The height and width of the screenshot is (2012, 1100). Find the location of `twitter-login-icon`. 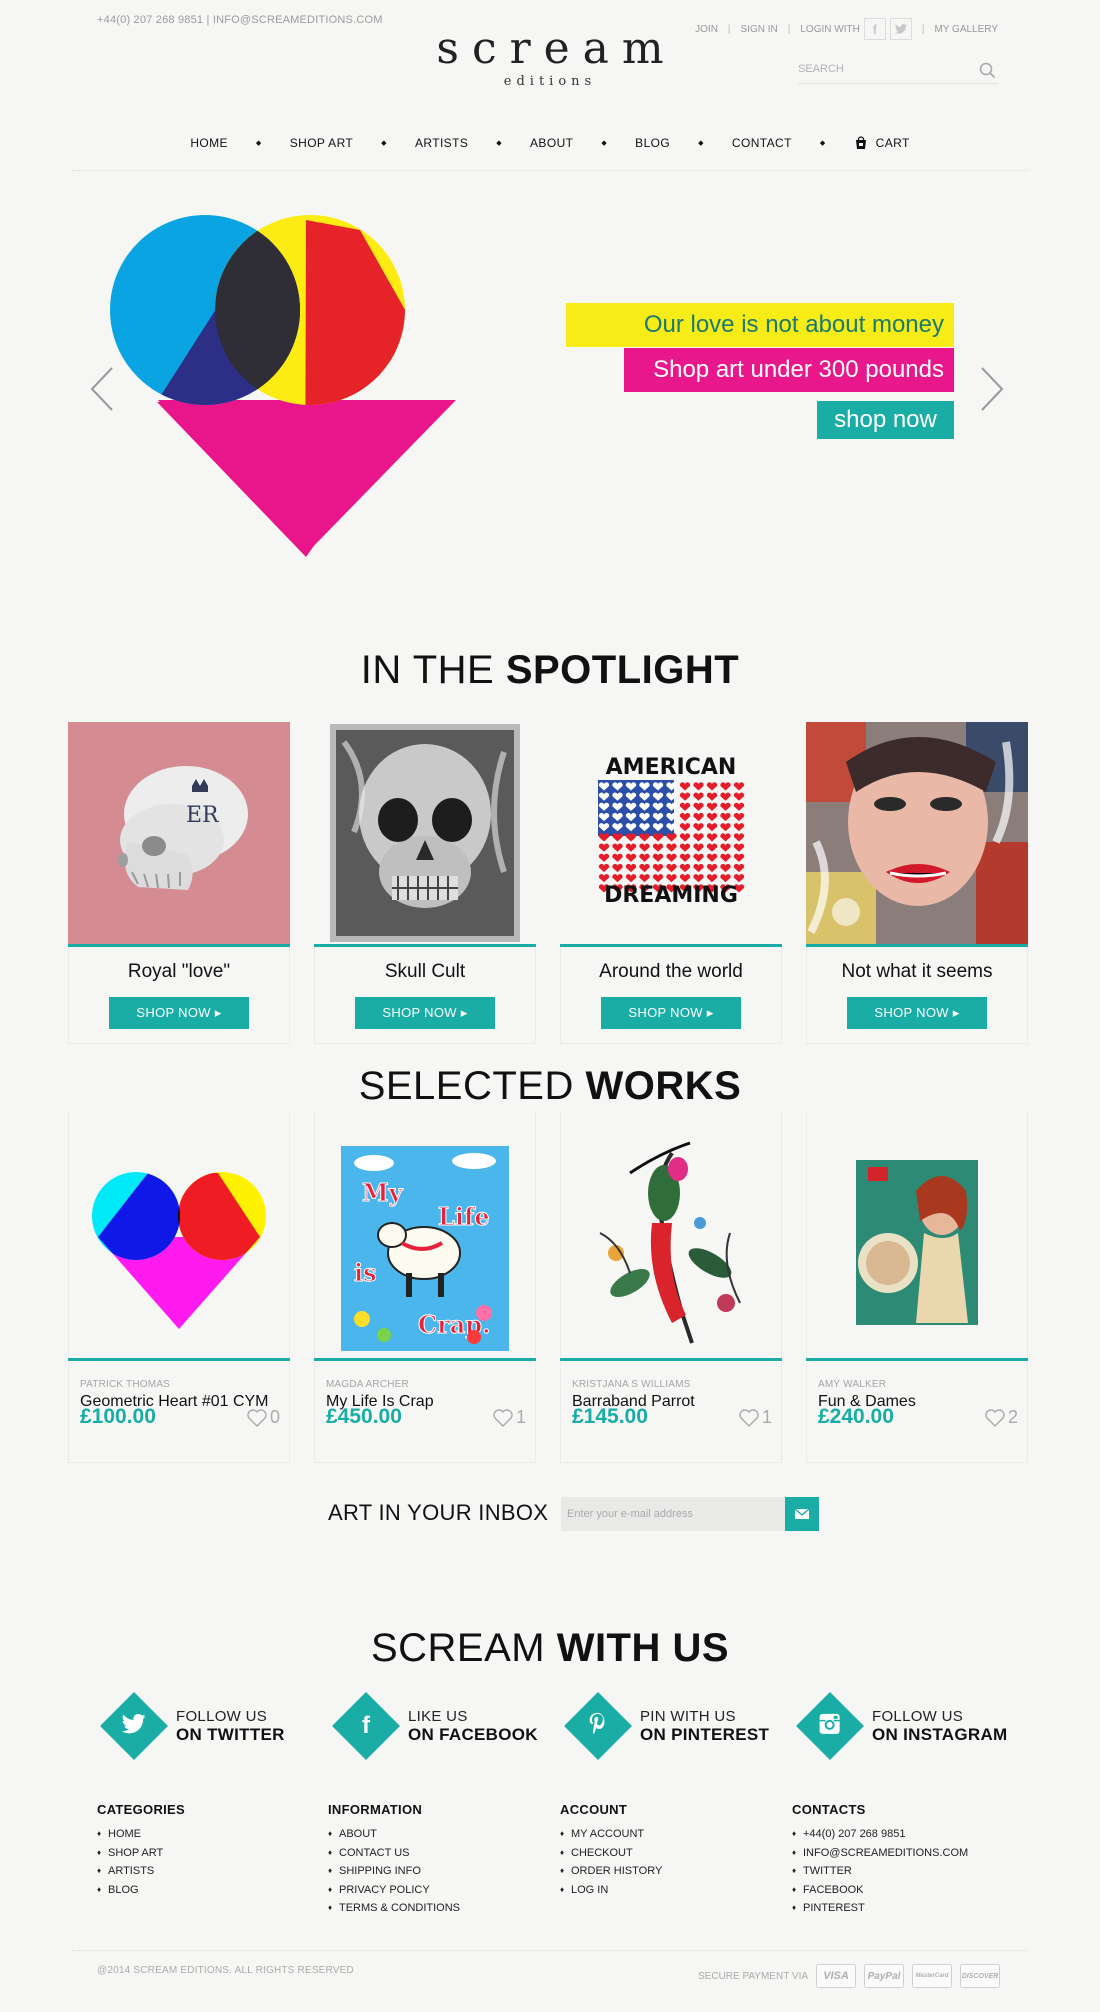

twitter-login-icon is located at coordinates (900, 29).